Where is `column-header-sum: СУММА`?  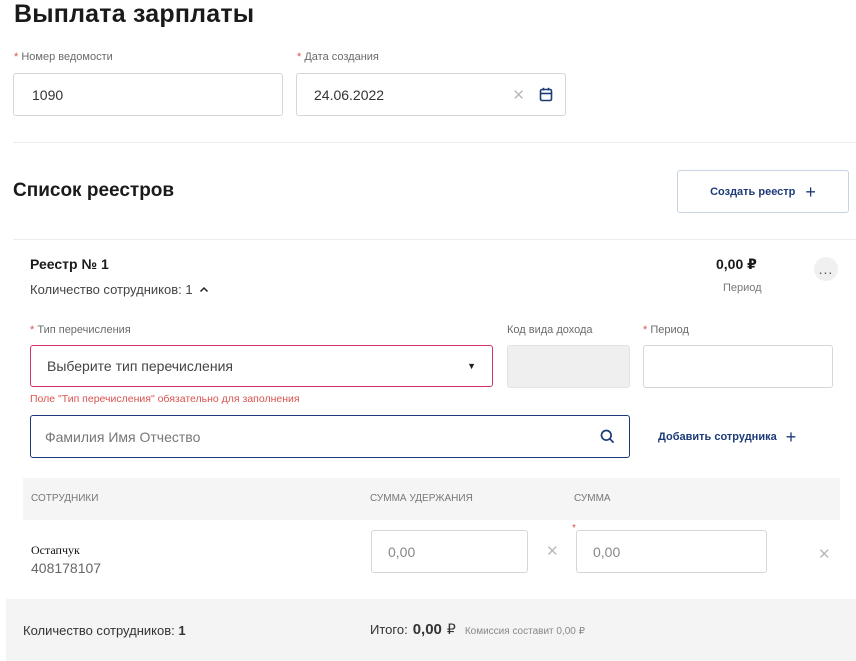 column-header-sum: СУММА is located at coordinates (592, 498).